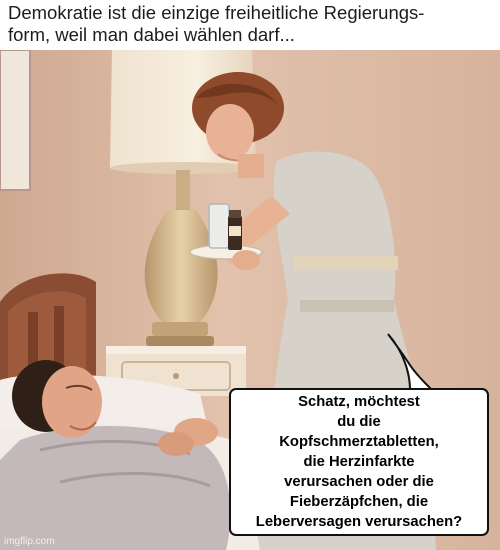 The height and width of the screenshot is (550, 500). I want to click on water-glass, so click(219, 226).